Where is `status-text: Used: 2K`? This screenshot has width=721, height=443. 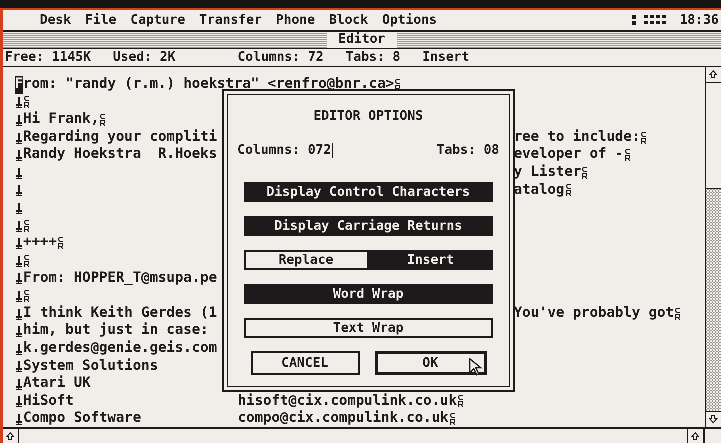 status-text: Used: 2K is located at coordinates (144, 57).